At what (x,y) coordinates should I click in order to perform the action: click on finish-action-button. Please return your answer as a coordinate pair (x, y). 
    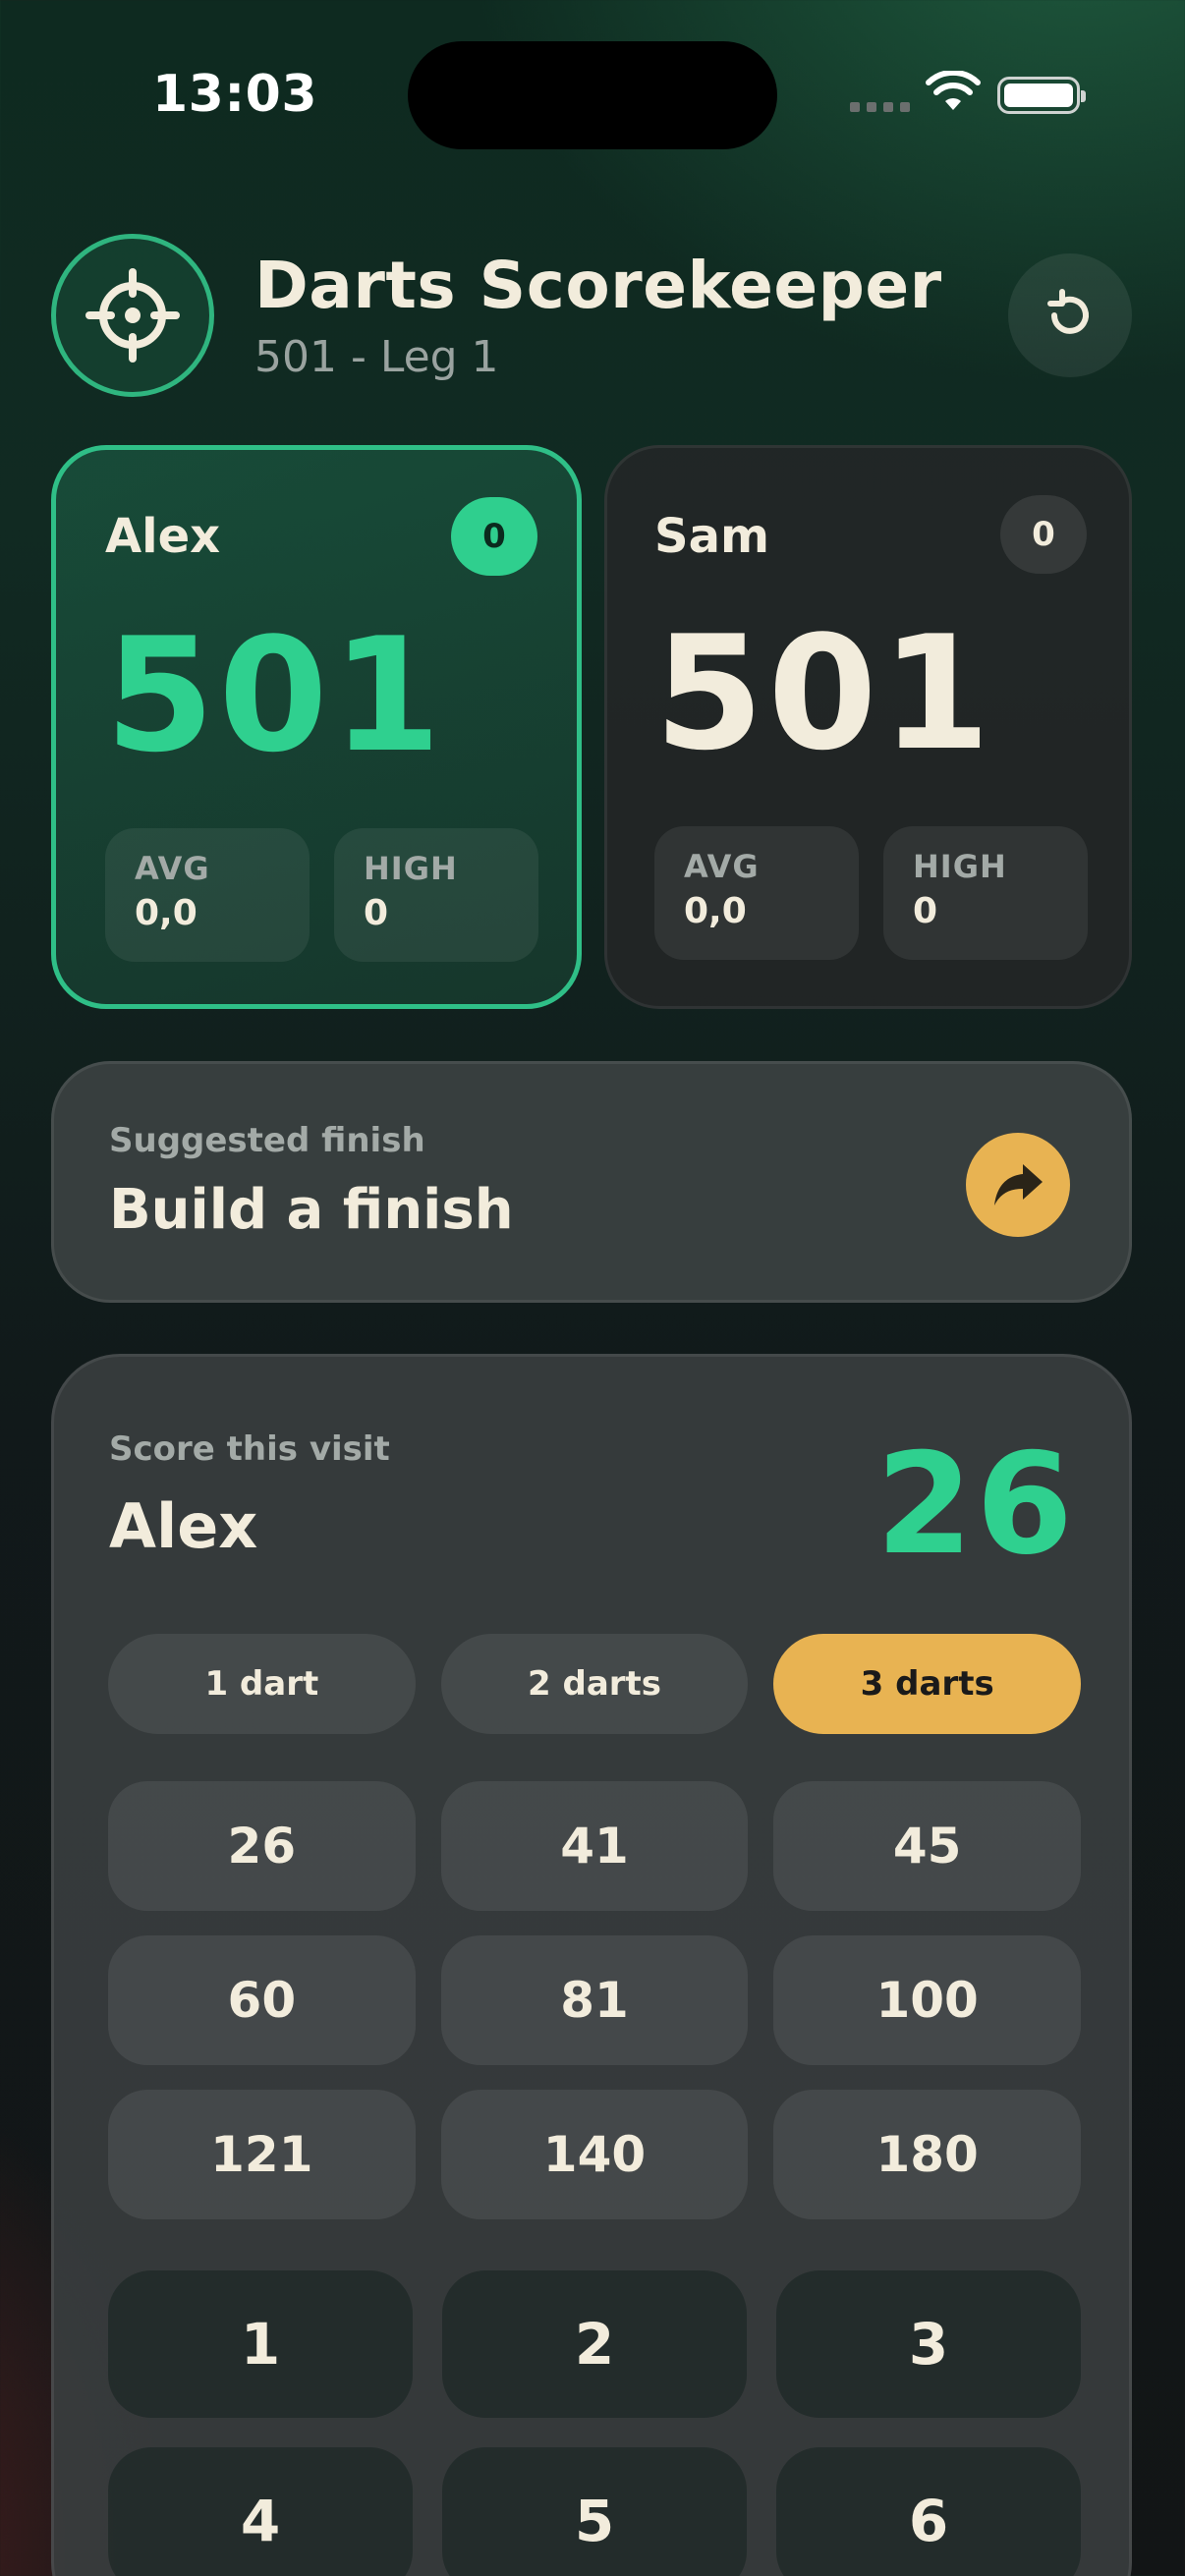
    Looking at the image, I should click on (1018, 1185).